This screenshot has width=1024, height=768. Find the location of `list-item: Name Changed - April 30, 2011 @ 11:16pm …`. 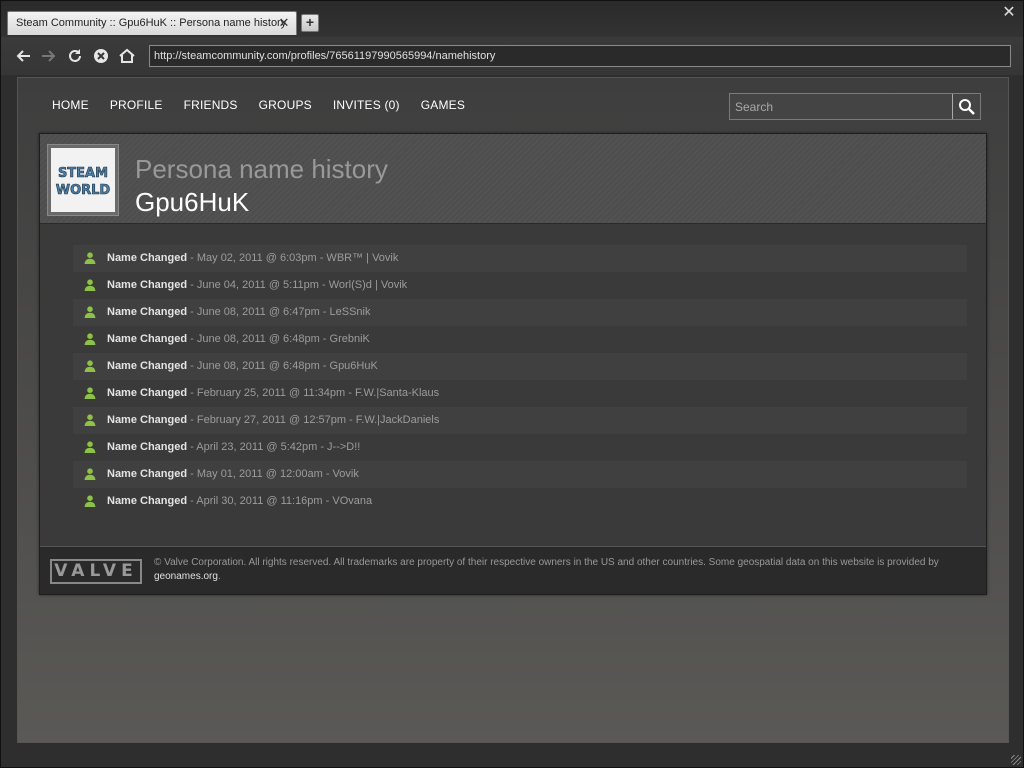

list-item: Name Changed - April 30, 2011 @ 11:16pm … is located at coordinates (520, 501).